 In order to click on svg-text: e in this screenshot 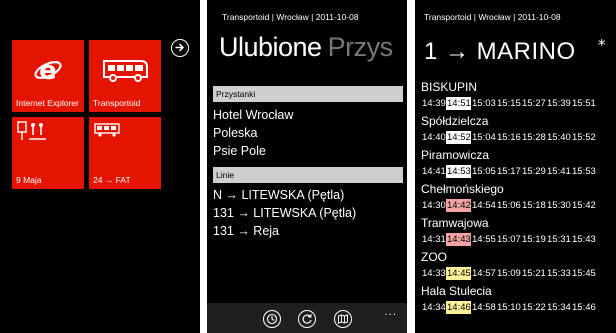, I will do `click(48, 70)`.